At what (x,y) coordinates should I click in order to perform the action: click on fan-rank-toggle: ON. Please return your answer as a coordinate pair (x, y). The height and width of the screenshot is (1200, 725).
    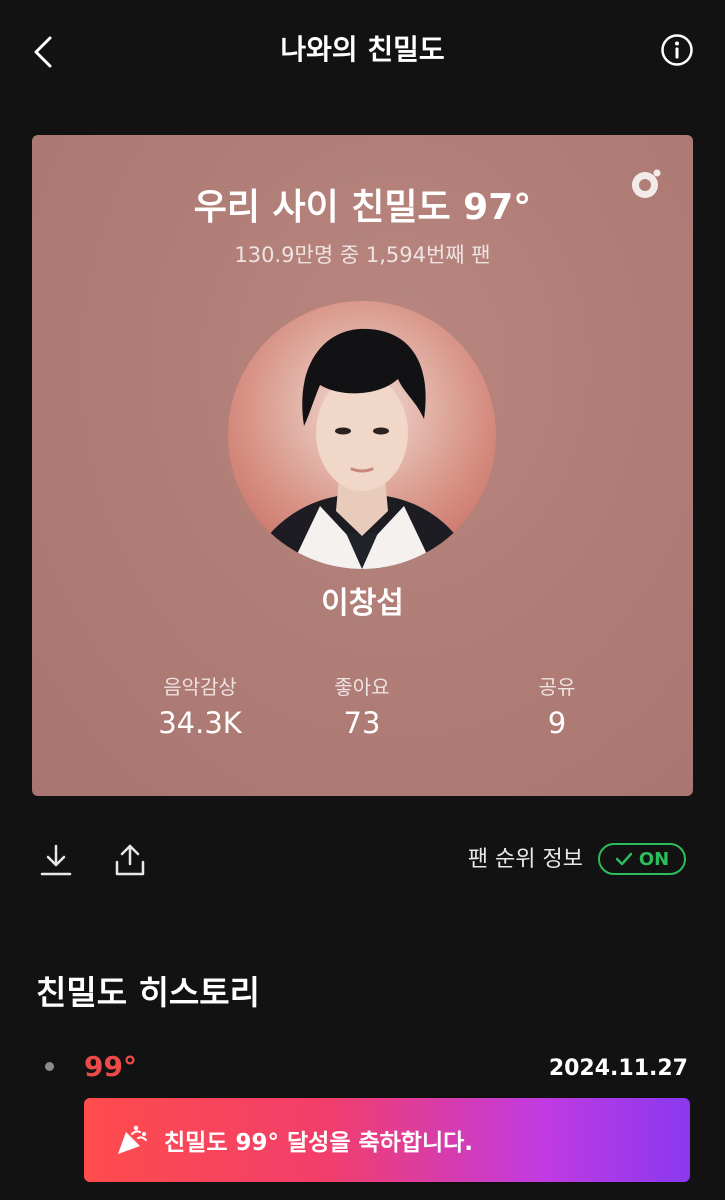
    Looking at the image, I should click on (642, 859).